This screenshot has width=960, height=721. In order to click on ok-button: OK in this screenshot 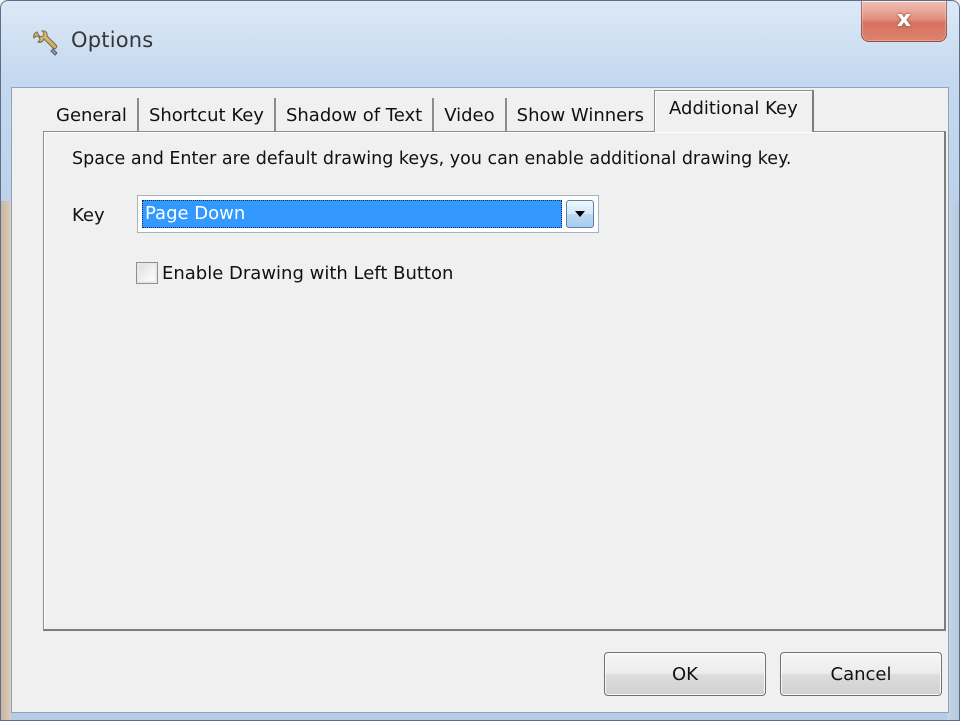, I will do `click(685, 674)`.